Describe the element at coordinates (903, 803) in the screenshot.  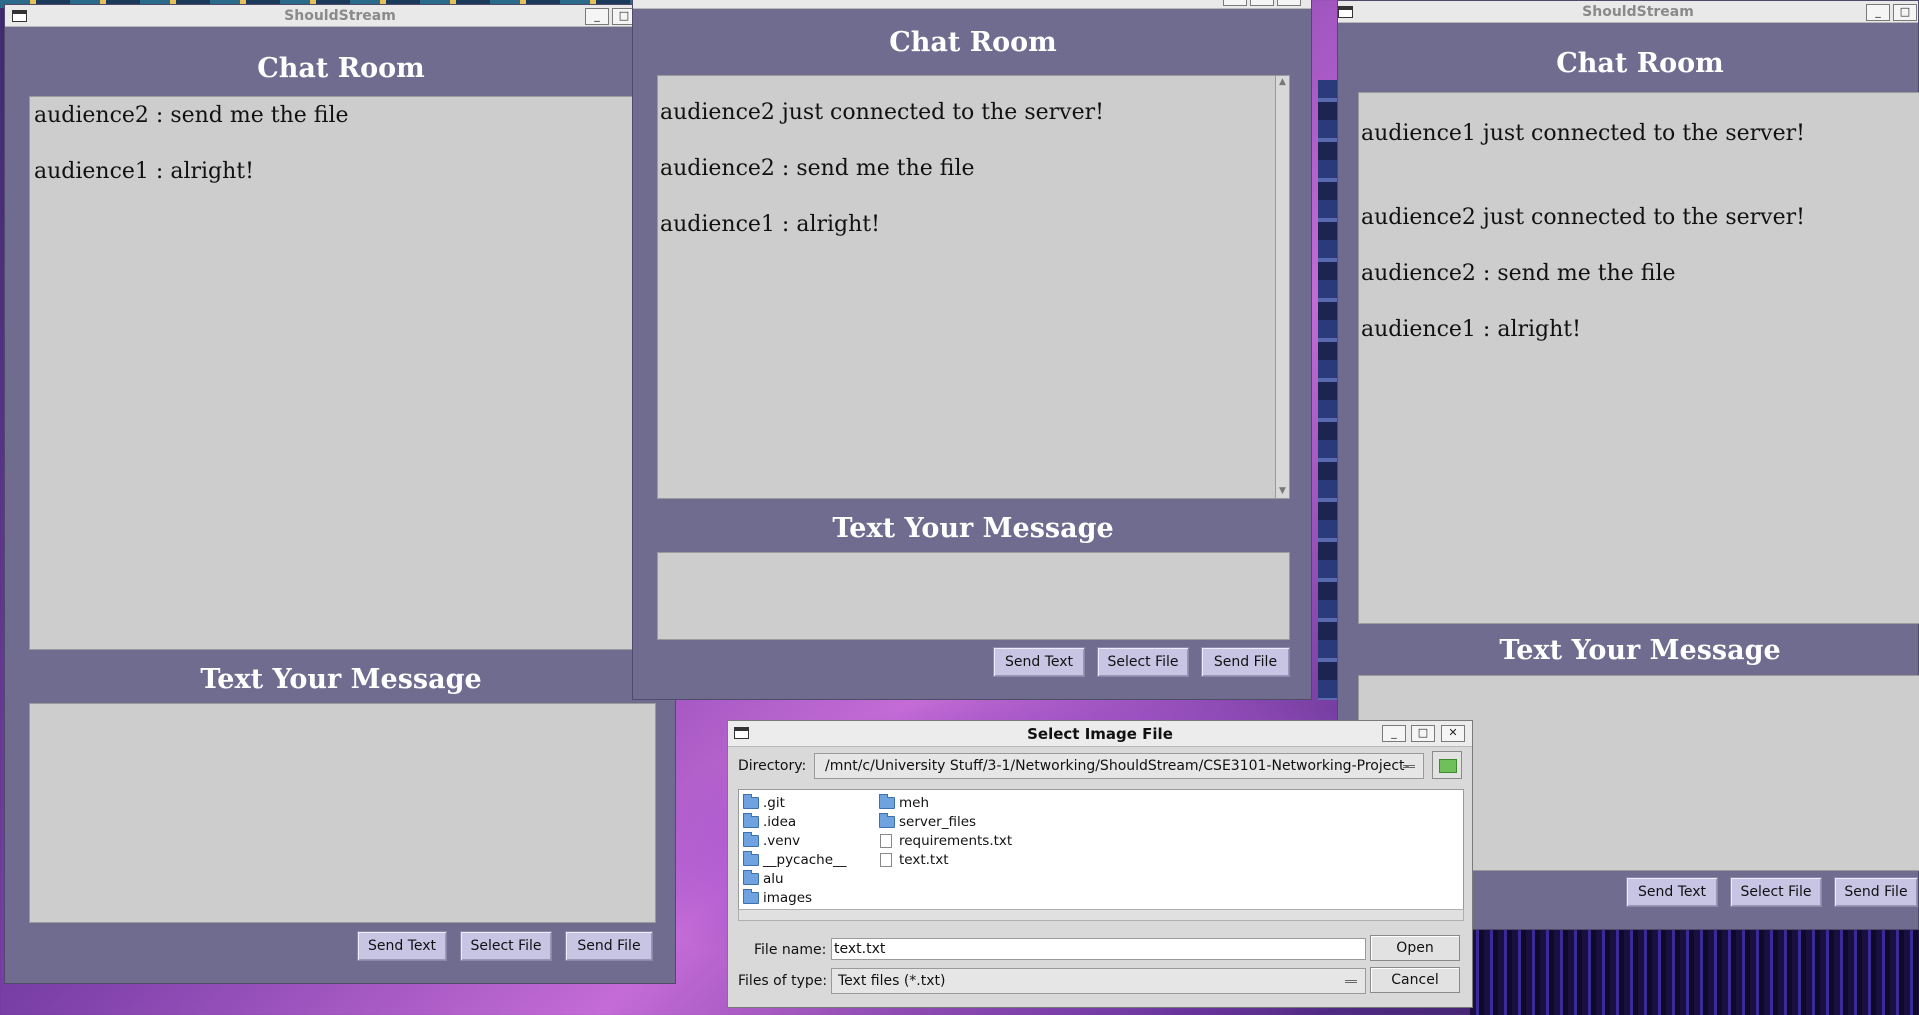
I see `folder-item: meh` at that location.